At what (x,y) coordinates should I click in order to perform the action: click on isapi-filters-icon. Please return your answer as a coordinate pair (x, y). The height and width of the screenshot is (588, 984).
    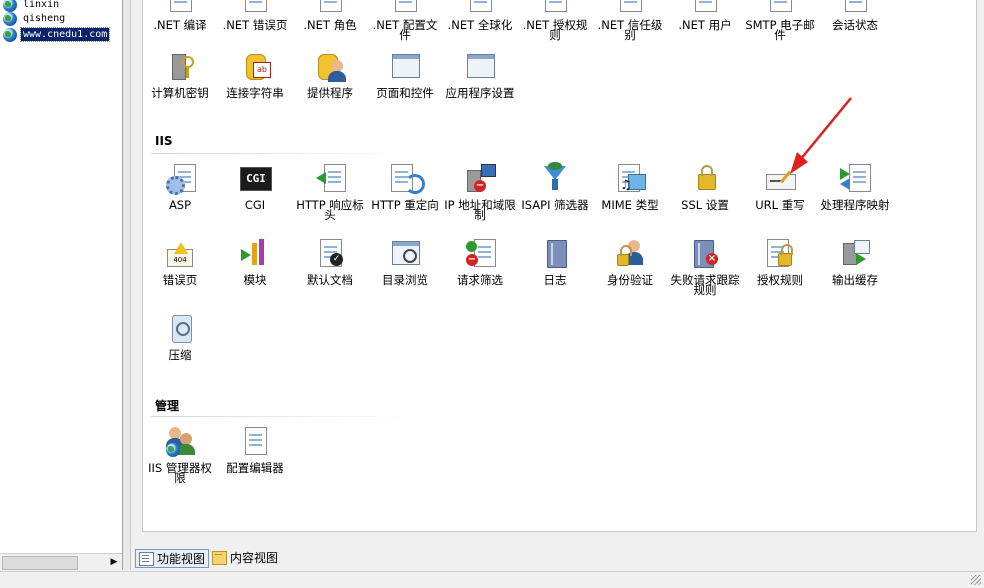
    Looking at the image, I should click on (555, 178).